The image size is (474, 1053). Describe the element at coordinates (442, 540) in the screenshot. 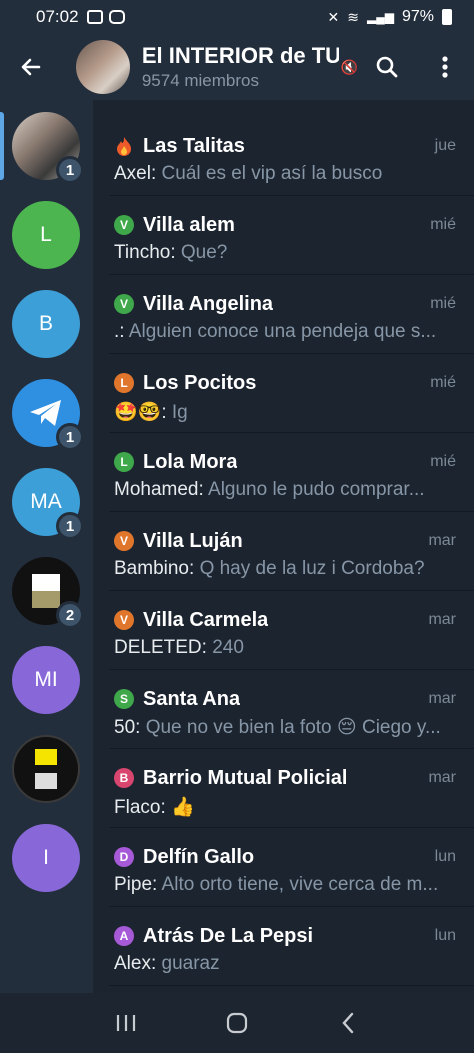

I see `topic-date: mar` at that location.